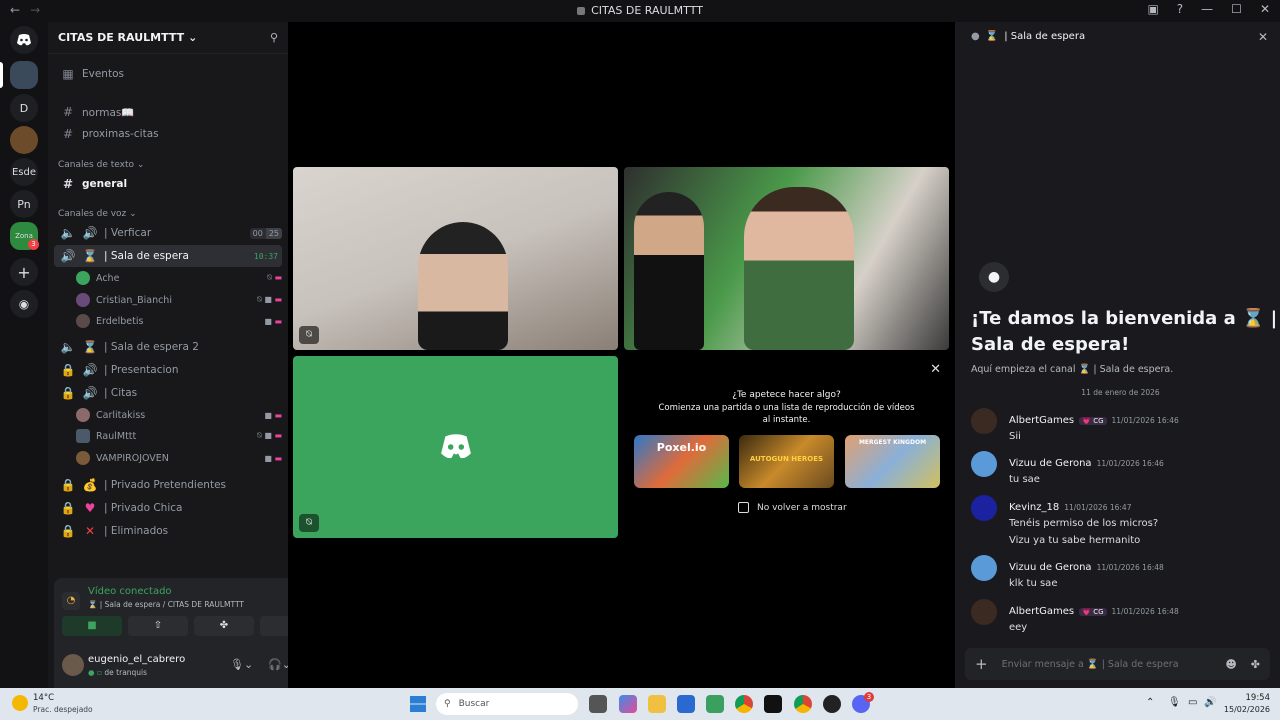 The width and height of the screenshot is (1280, 720). What do you see at coordinates (799, 268) in the screenshot?
I see `person-video` at bounding box center [799, 268].